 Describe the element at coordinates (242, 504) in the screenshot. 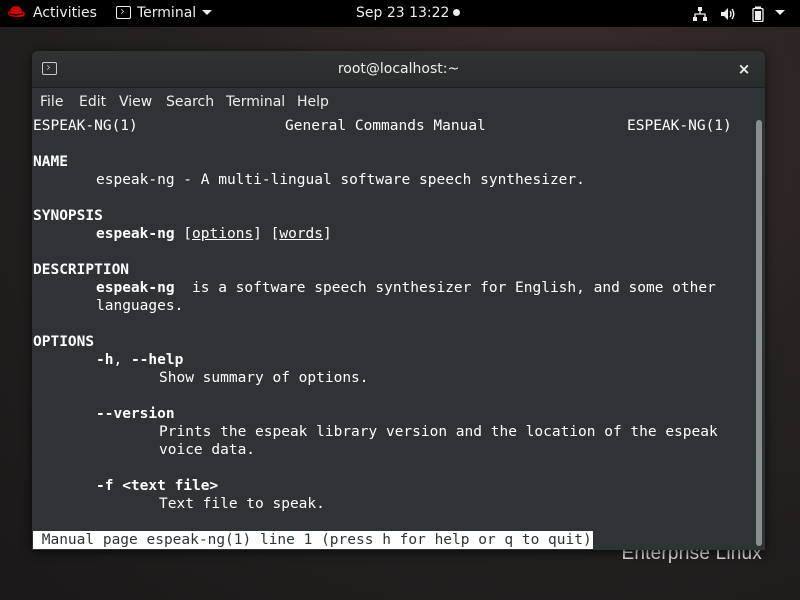

I see `option-file-description: Text file to speak.` at that location.